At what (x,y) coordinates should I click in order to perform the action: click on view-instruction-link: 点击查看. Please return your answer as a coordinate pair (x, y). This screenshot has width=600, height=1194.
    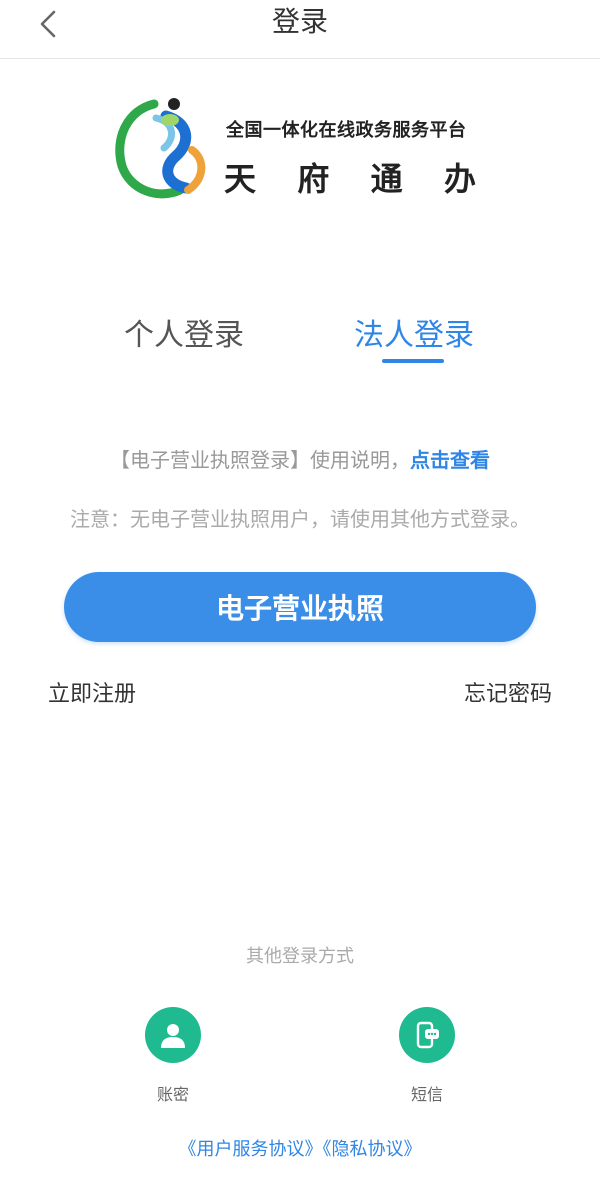
    Looking at the image, I should click on (450, 460).